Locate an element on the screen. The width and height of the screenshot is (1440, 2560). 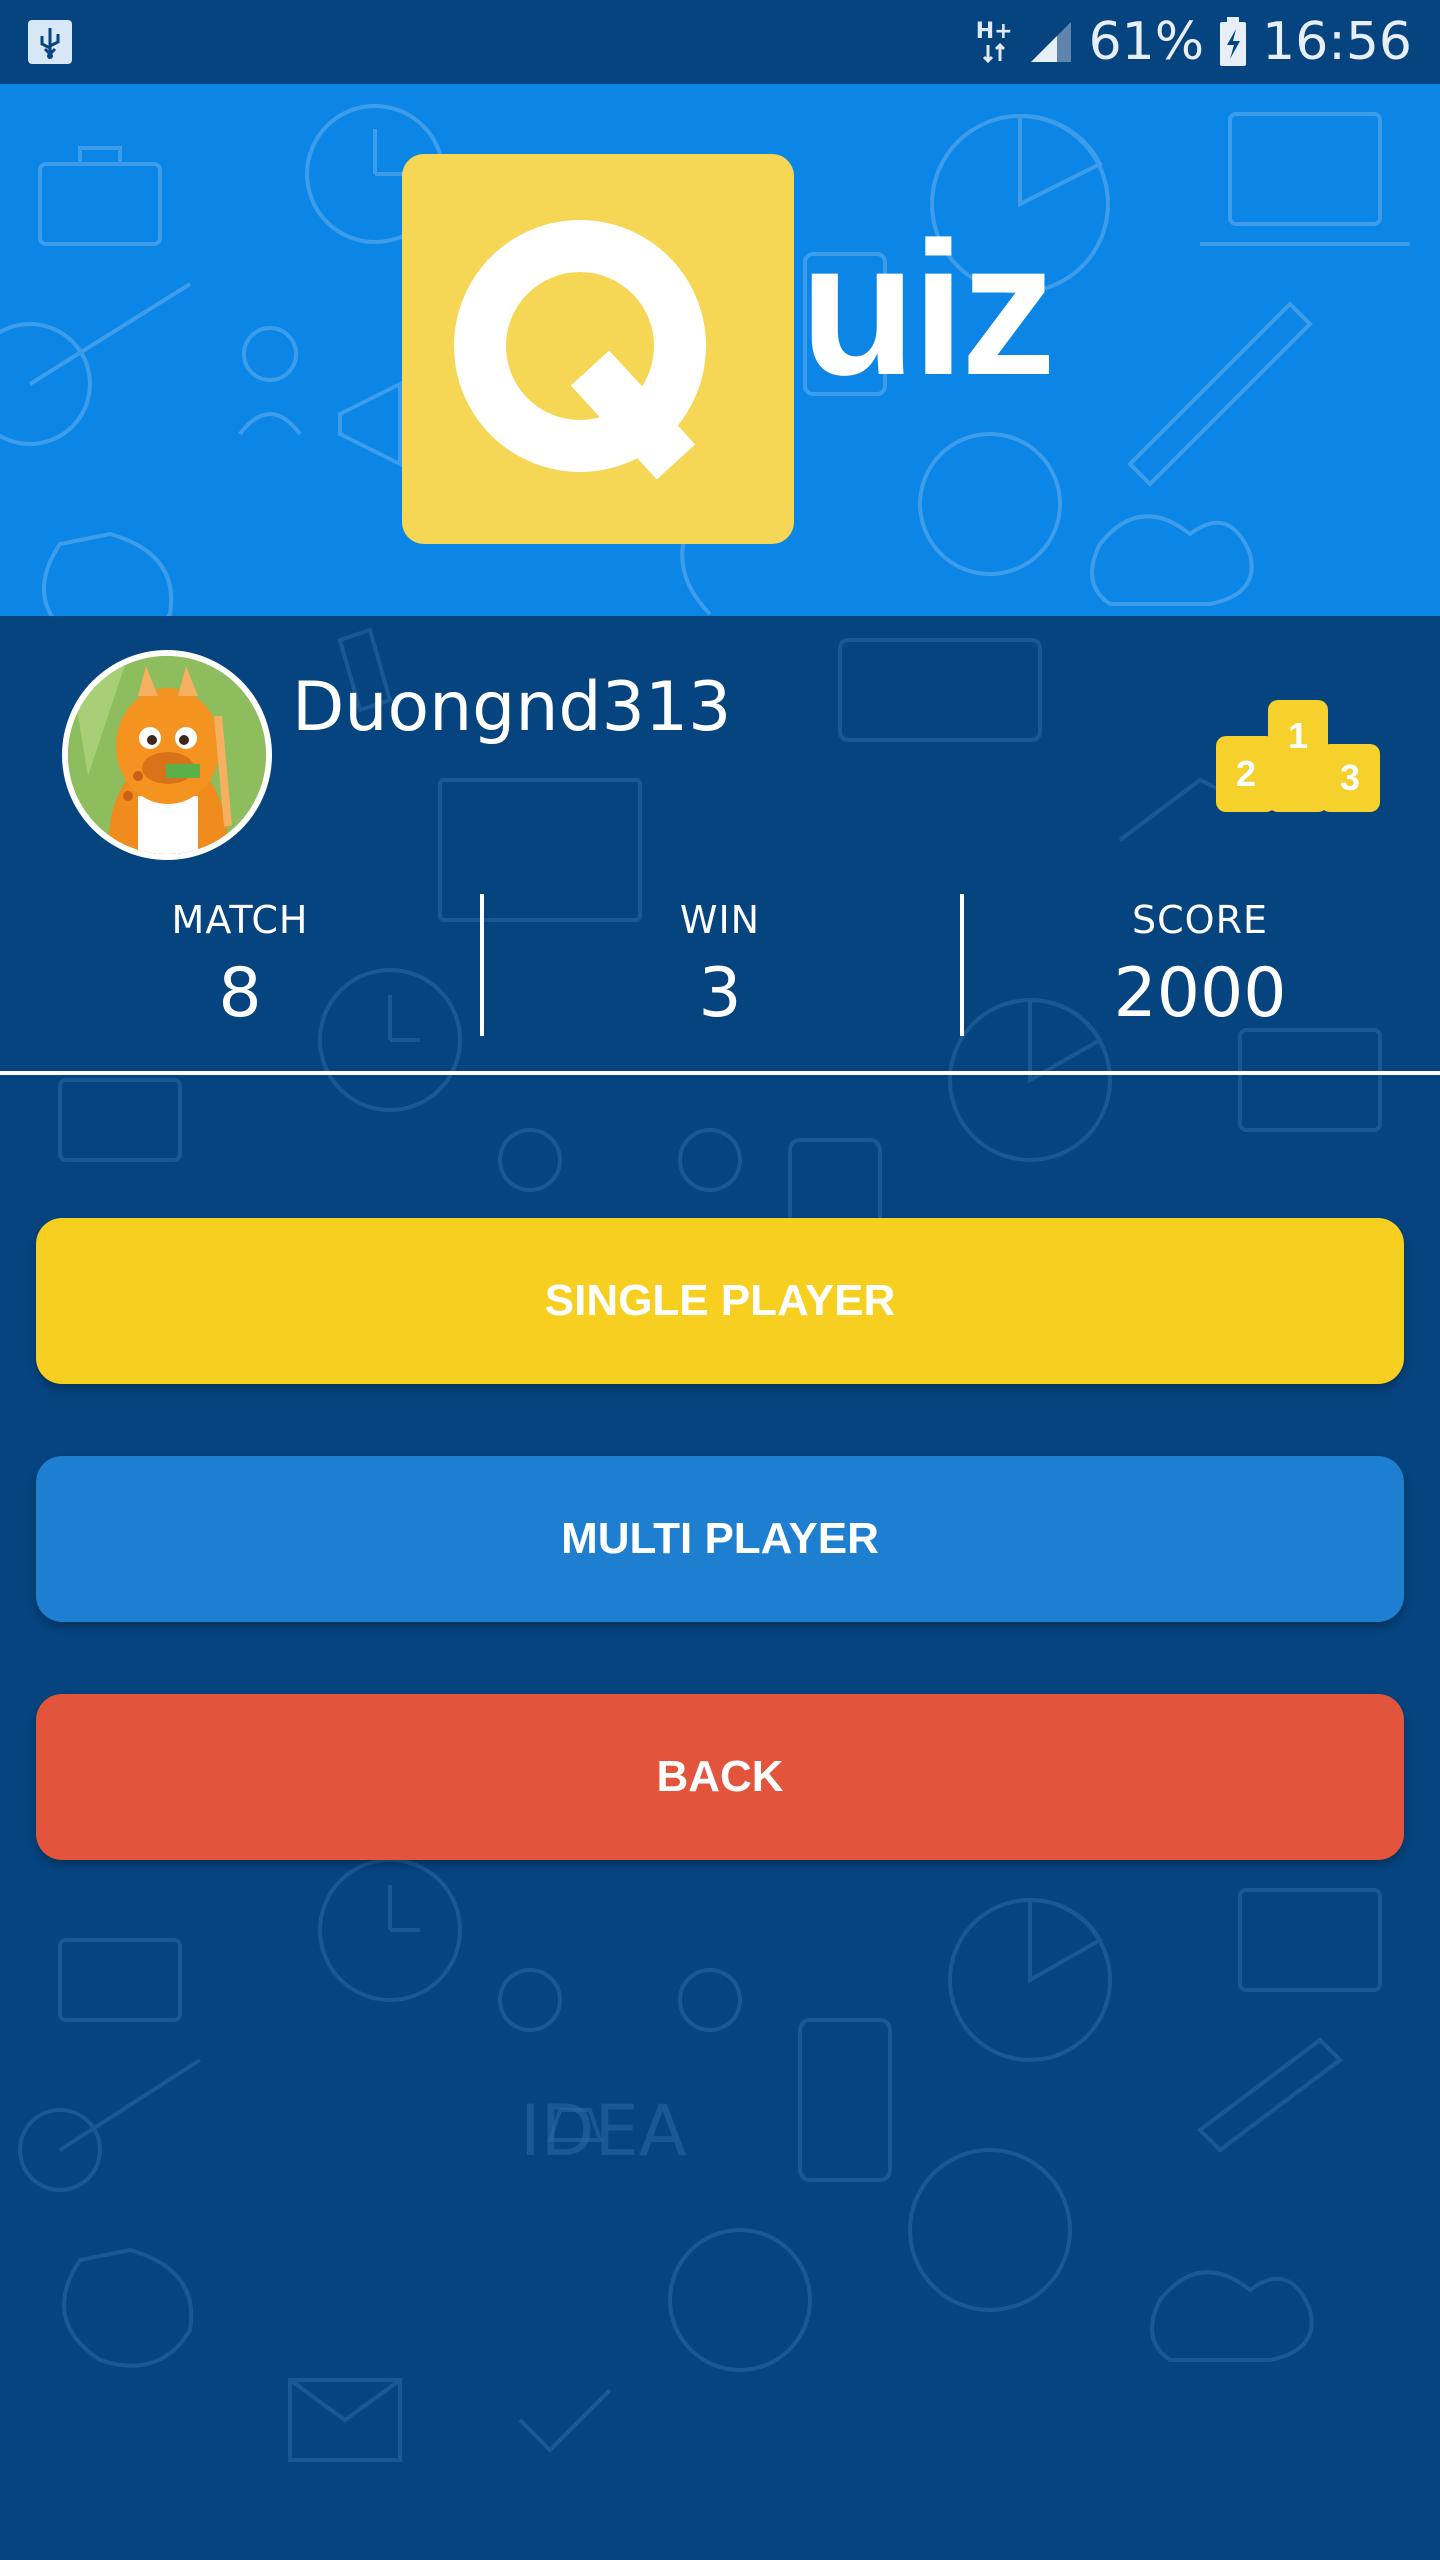
stat-match: MATCH 8 is located at coordinates (240, 965).